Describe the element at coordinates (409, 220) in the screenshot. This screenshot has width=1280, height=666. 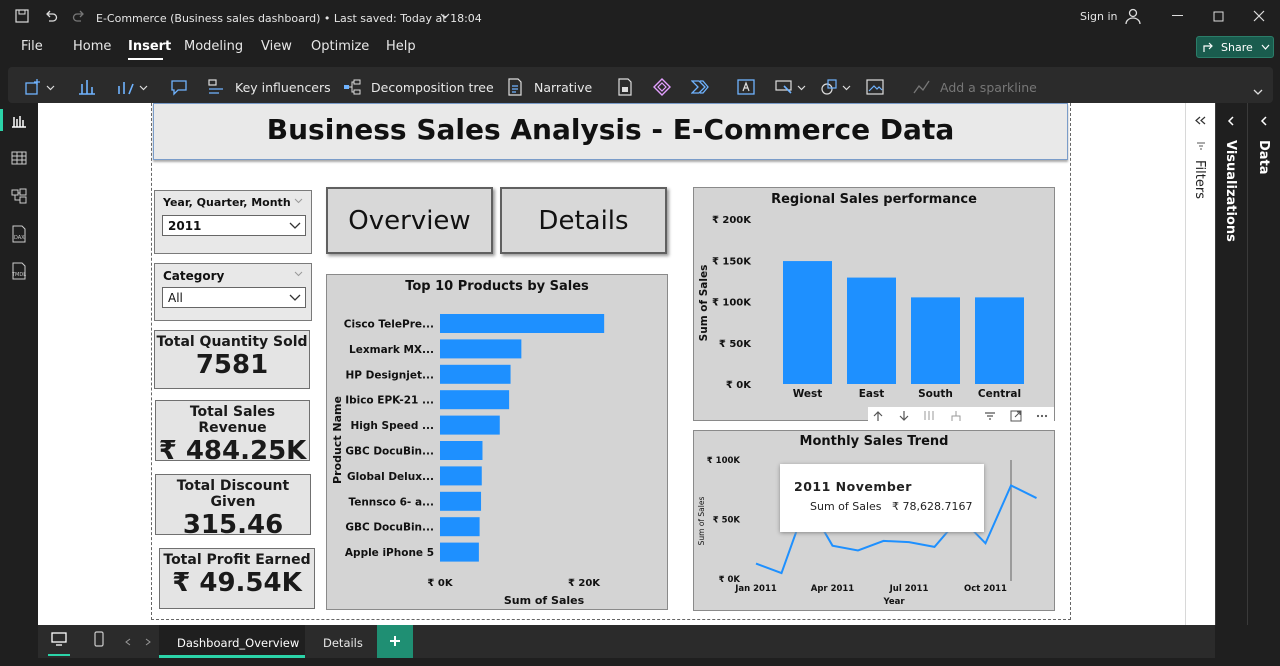
I see `overview-button: Overview` at that location.